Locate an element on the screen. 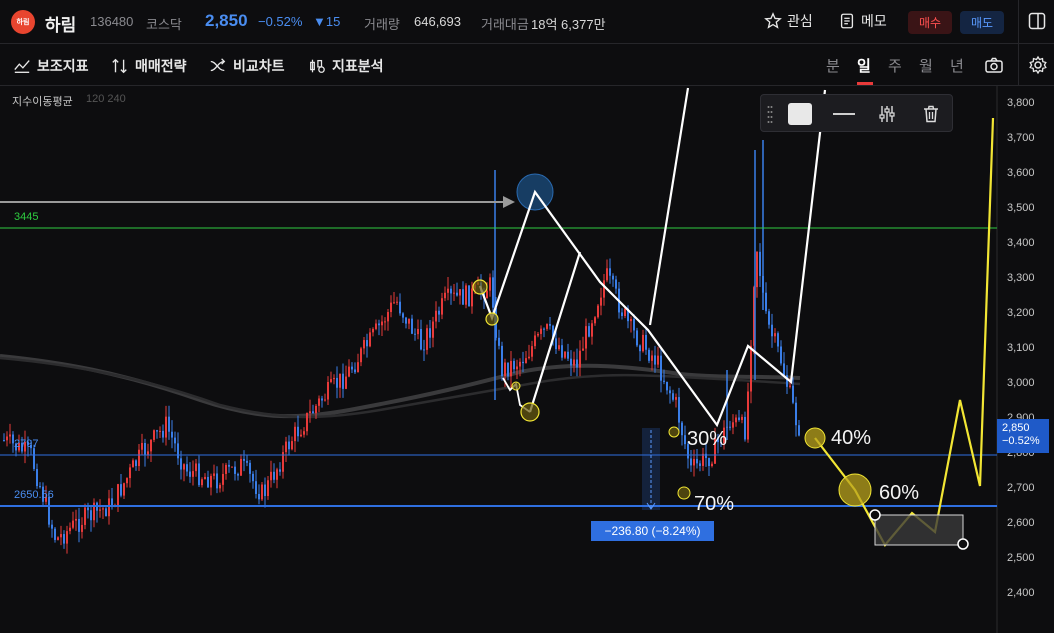 Image resolution: width=1054 pixels, height=633 pixels. color-swatch-button is located at coordinates (800, 114).